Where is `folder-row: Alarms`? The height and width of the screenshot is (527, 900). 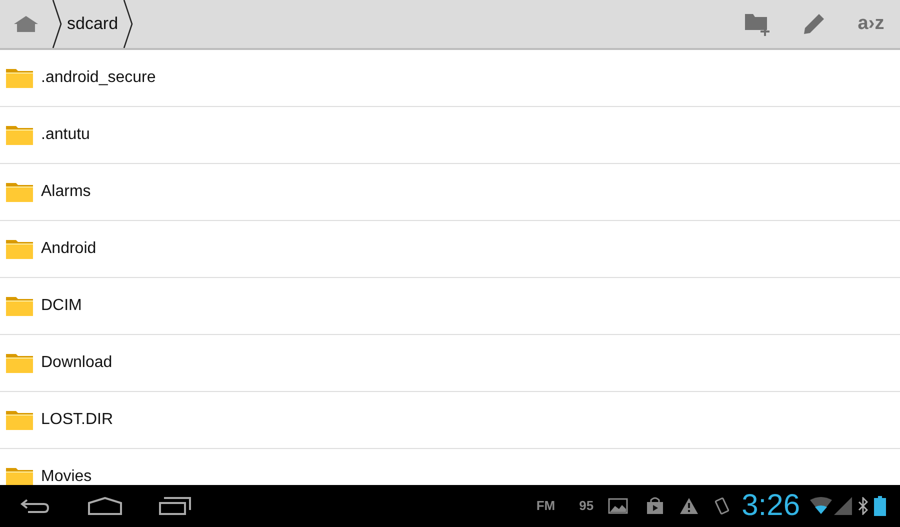
folder-row: Alarms is located at coordinates (450, 192).